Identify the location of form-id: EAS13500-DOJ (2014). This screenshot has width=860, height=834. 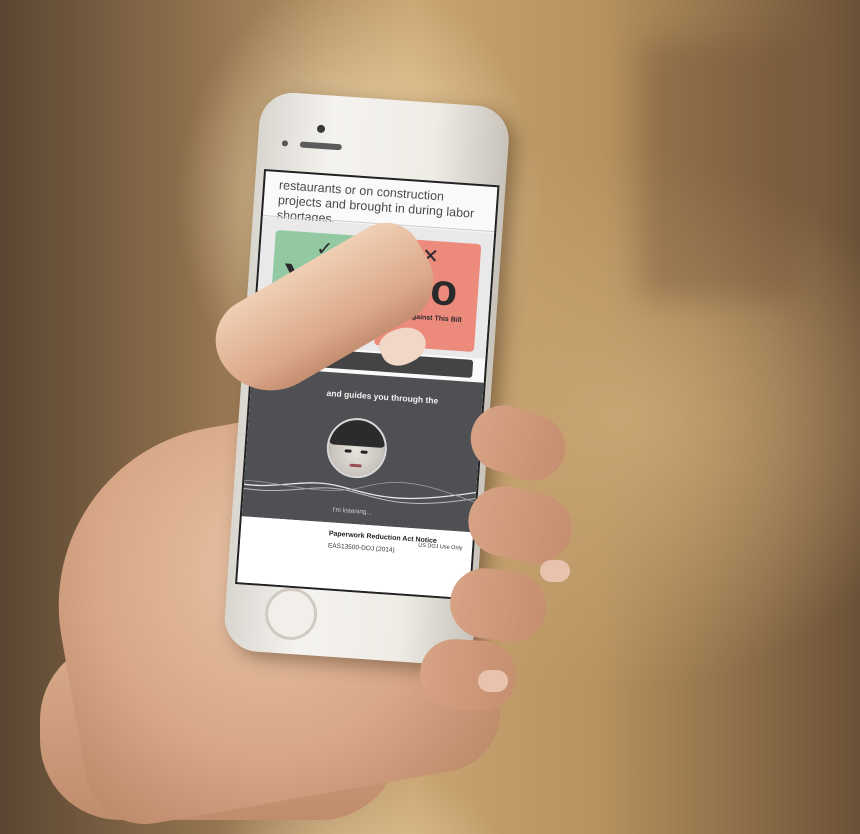
(361, 548).